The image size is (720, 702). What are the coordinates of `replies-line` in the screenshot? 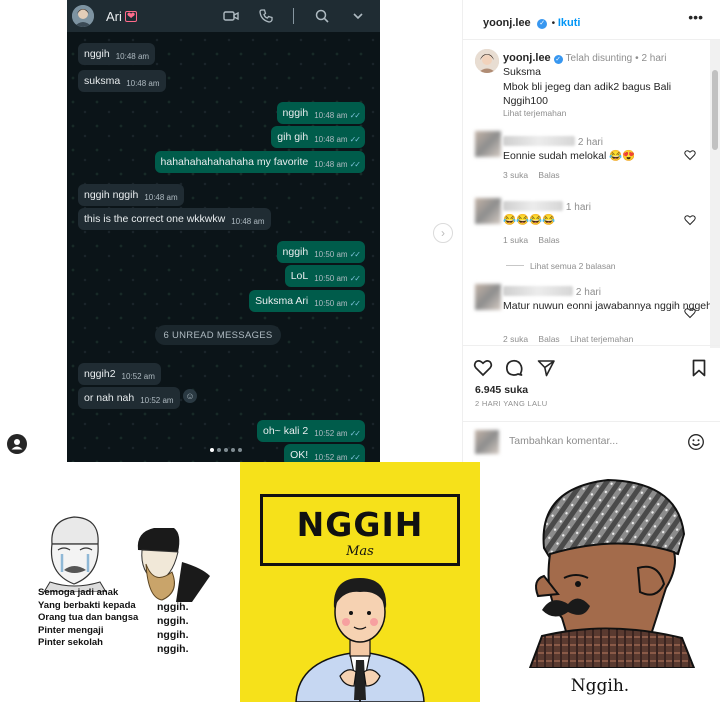 It's located at (515, 265).